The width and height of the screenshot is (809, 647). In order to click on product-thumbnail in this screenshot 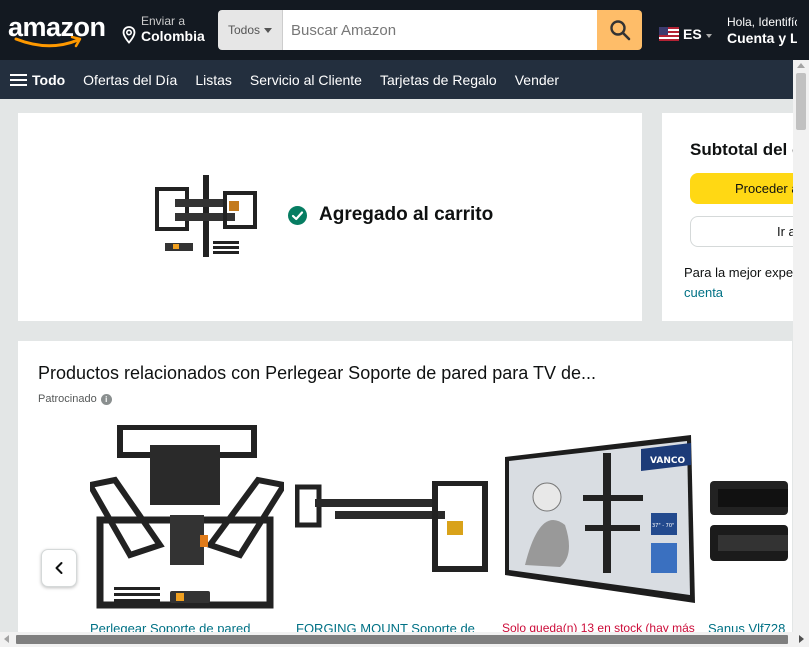, I will do `click(206, 217)`.